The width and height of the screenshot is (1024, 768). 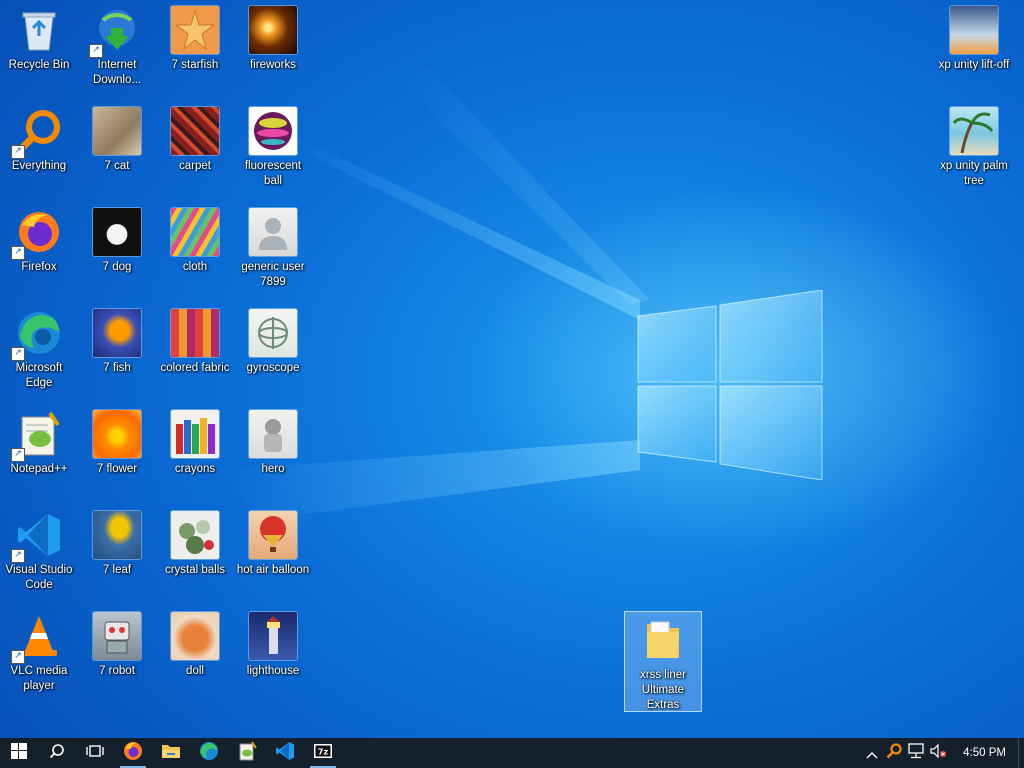 I want to click on desktop-icon-hot-air-balloon: hot air balloon, so click(x=273, y=544).